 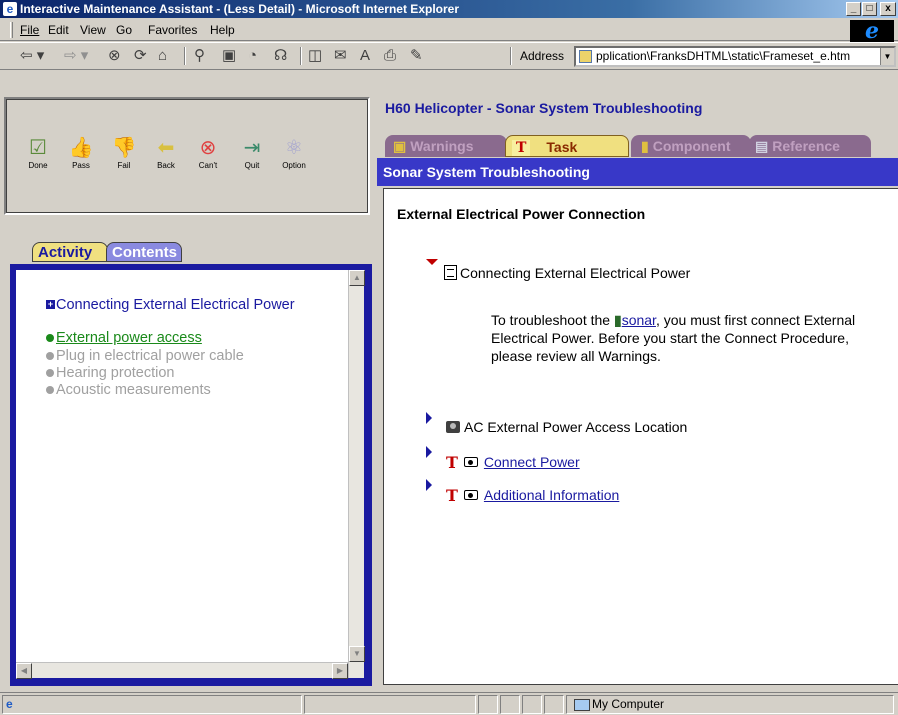 What do you see at coordinates (416, 56) in the screenshot?
I see `edit-icon: ✎` at bounding box center [416, 56].